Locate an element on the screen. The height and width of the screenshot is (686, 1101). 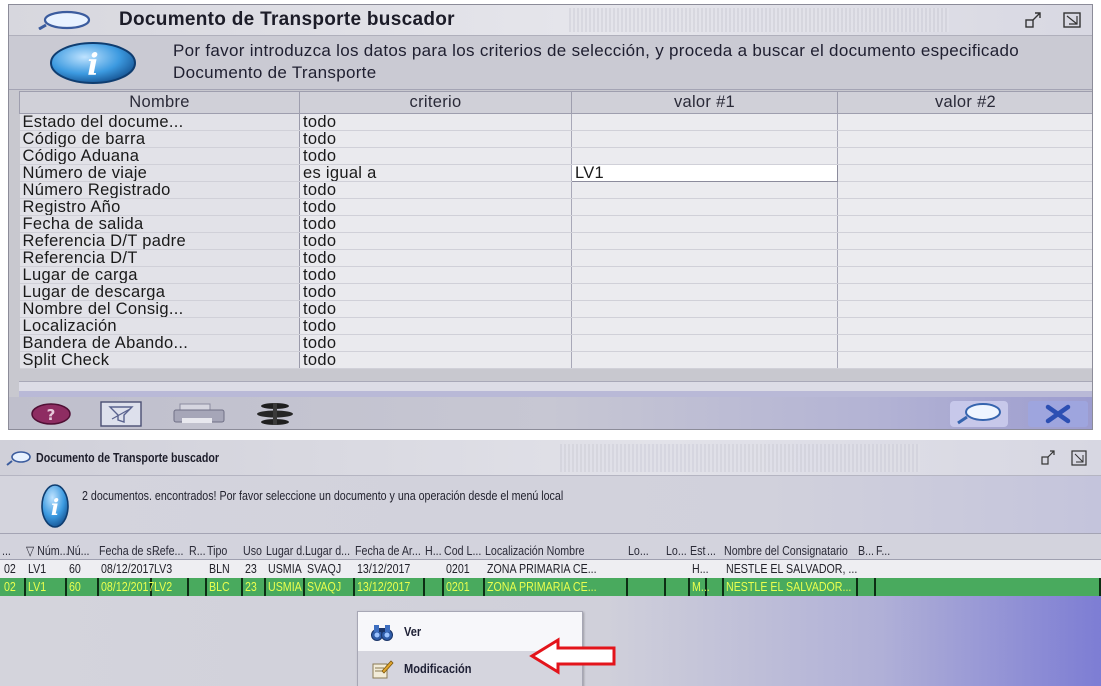
criteria-row: Lugar de descarga todo is located at coordinates (555, 292).